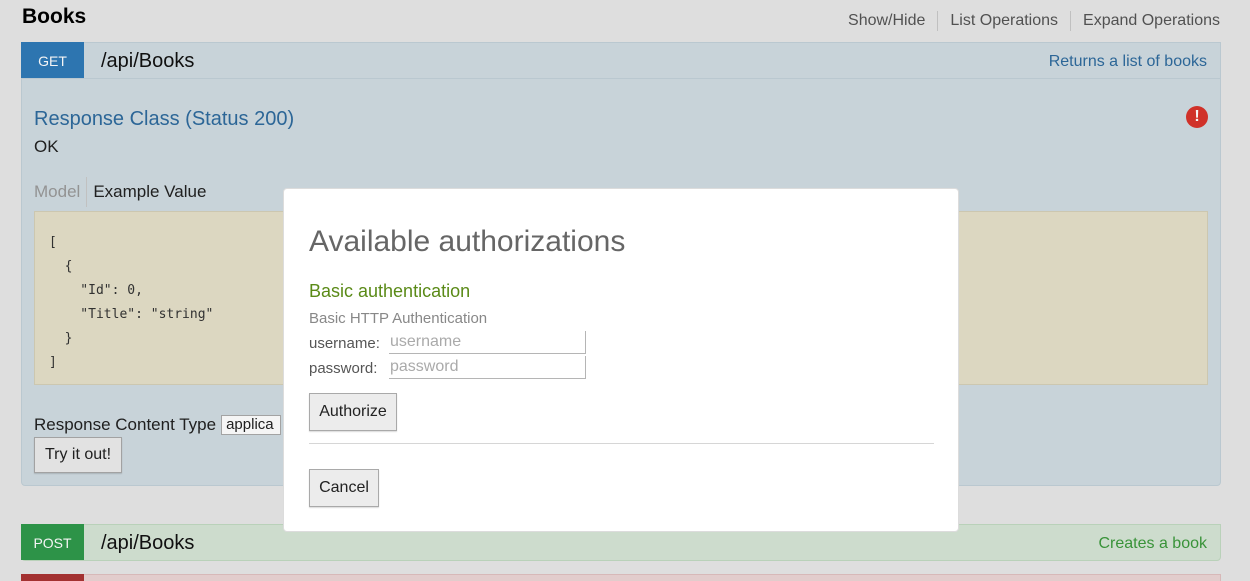 This screenshot has height=581, width=1250. I want to click on cancel-button: Cancel, so click(344, 488).